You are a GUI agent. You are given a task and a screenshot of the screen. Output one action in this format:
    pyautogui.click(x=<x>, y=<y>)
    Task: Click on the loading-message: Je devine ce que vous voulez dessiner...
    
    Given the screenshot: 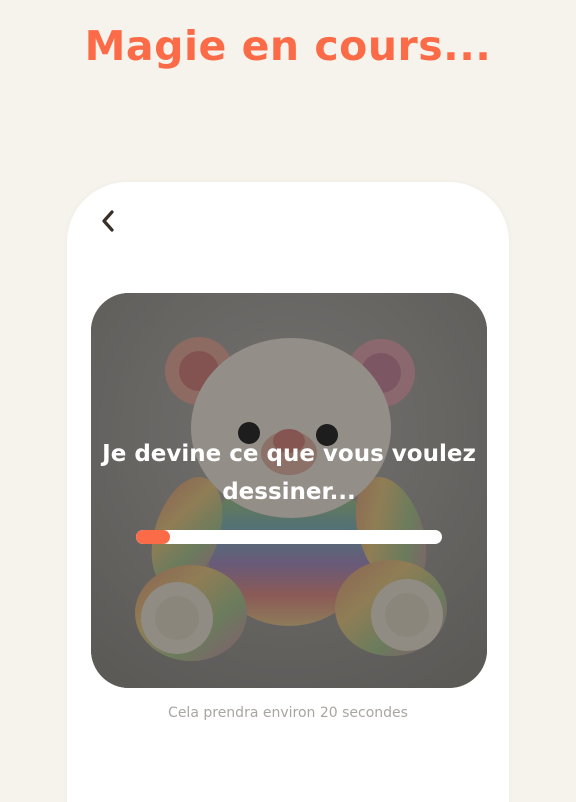 What is the action you would take?
    pyautogui.click(x=289, y=473)
    